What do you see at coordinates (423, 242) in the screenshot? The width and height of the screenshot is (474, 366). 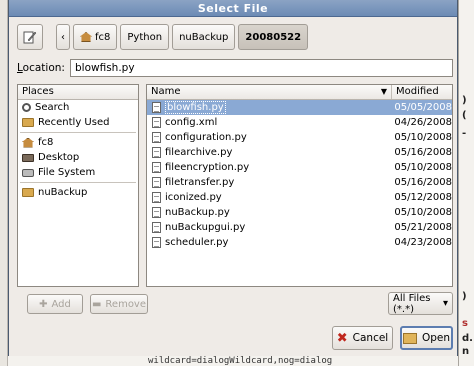 I see `file-modified: 04/23/2008` at bounding box center [423, 242].